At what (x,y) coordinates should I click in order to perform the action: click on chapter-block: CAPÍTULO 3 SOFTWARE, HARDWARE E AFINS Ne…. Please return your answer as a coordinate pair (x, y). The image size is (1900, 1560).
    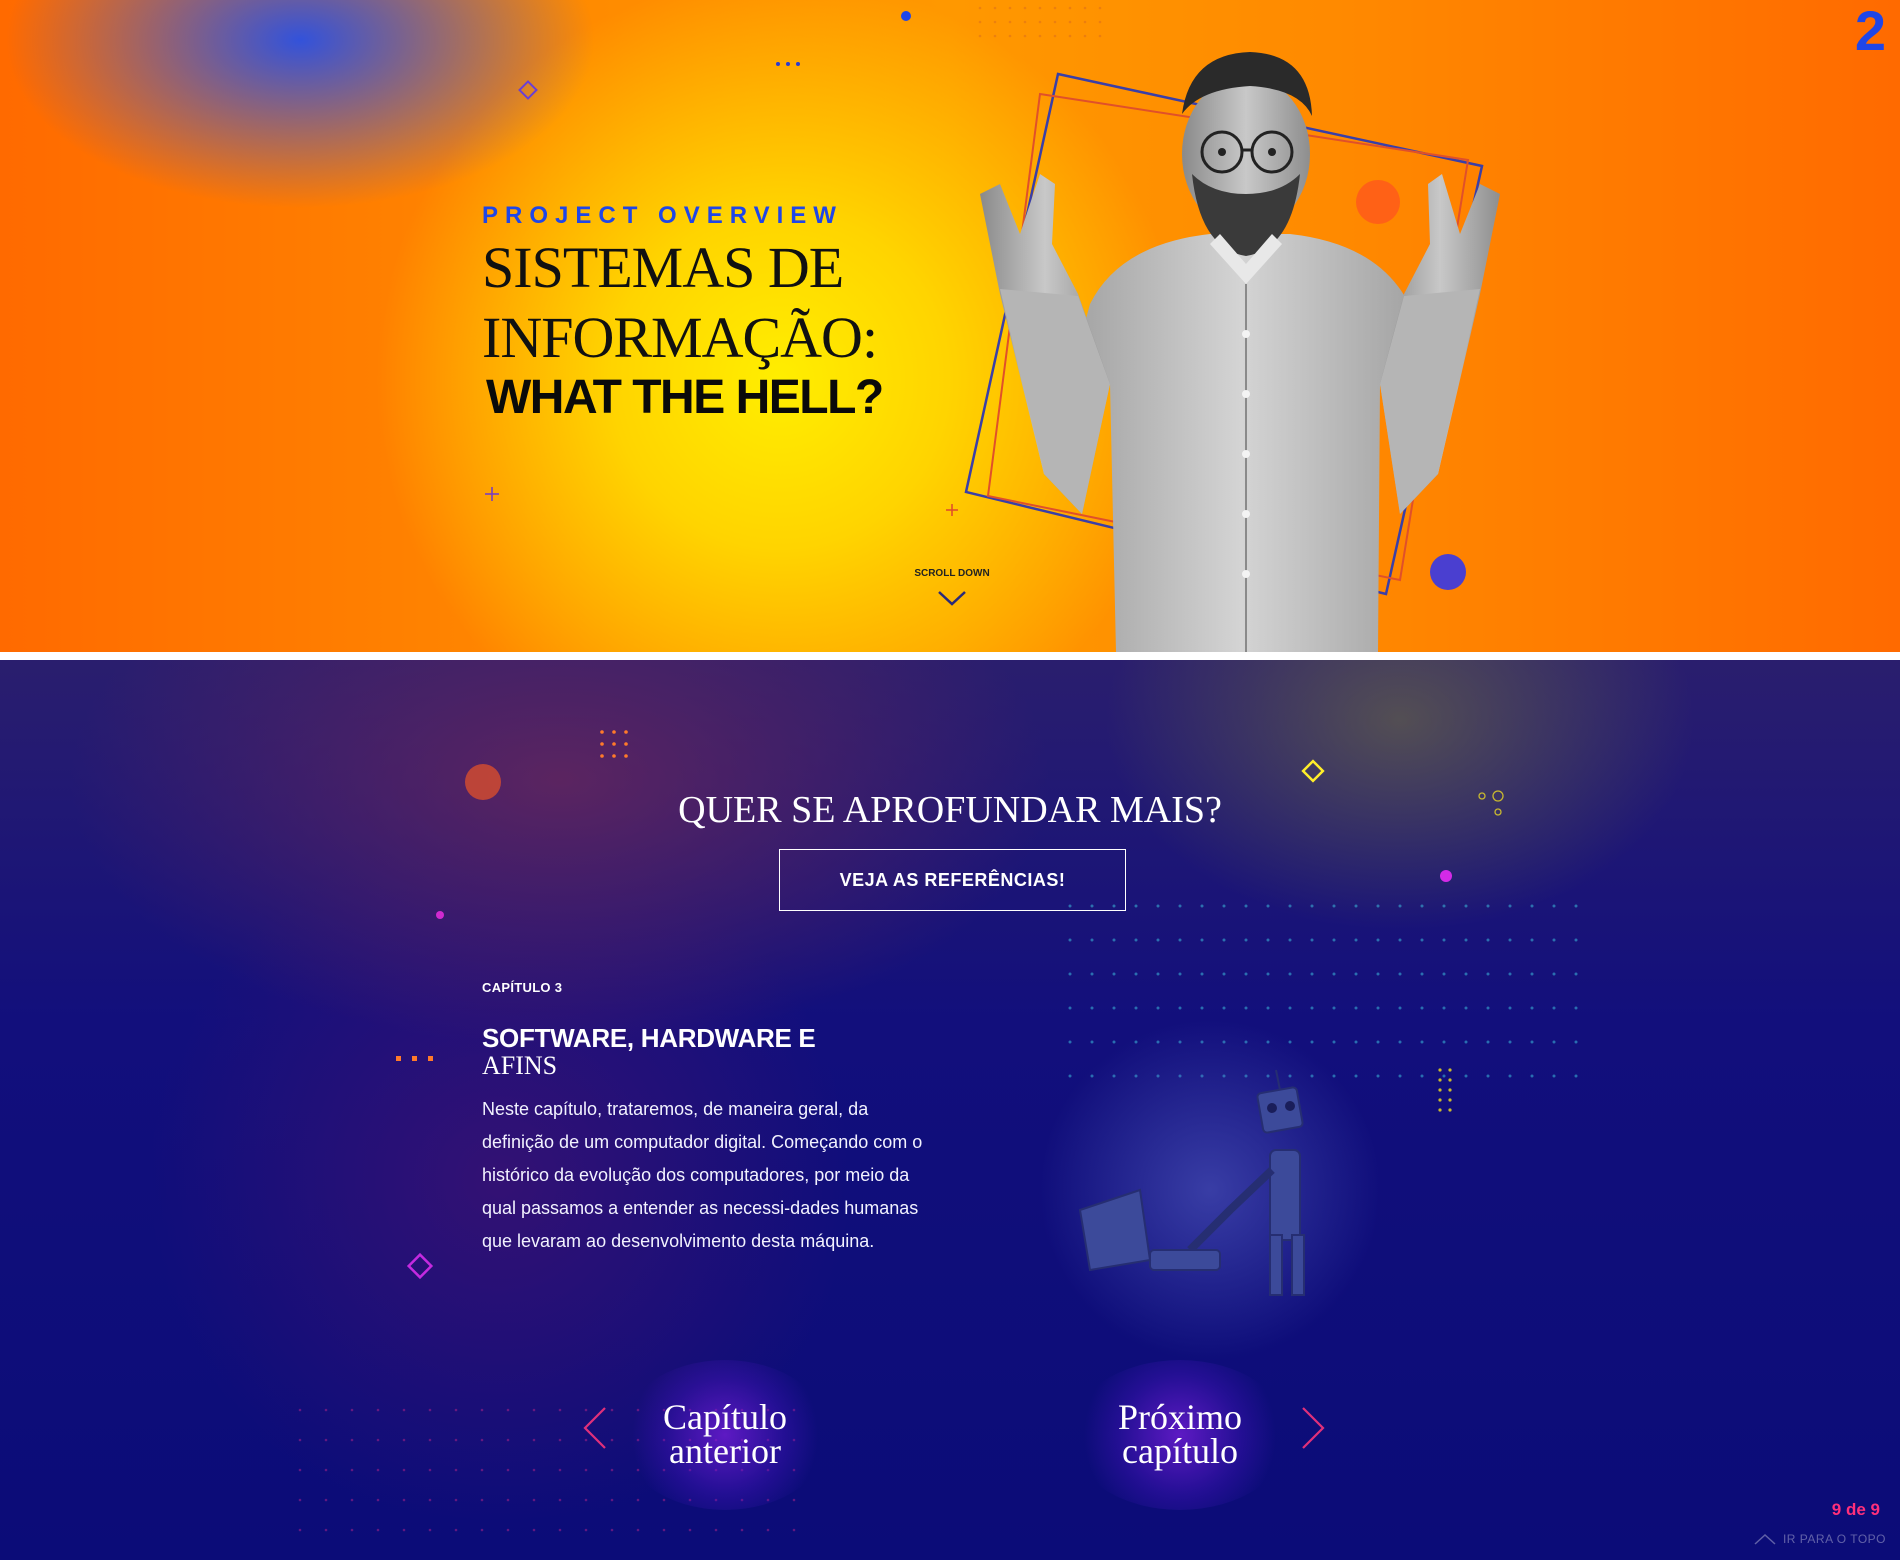
    Looking at the image, I should click on (712, 1119).